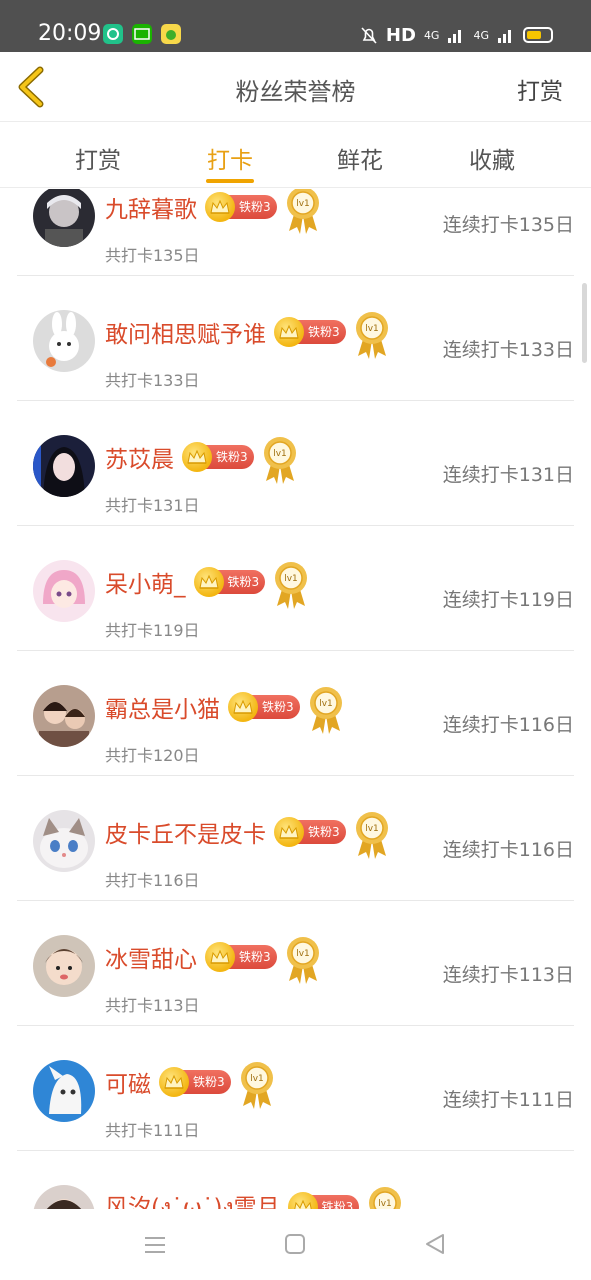 The height and width of the screenshot is (1280, 591). I want to click on total-checkin-days: 共打卡119日, so click(152, 630).